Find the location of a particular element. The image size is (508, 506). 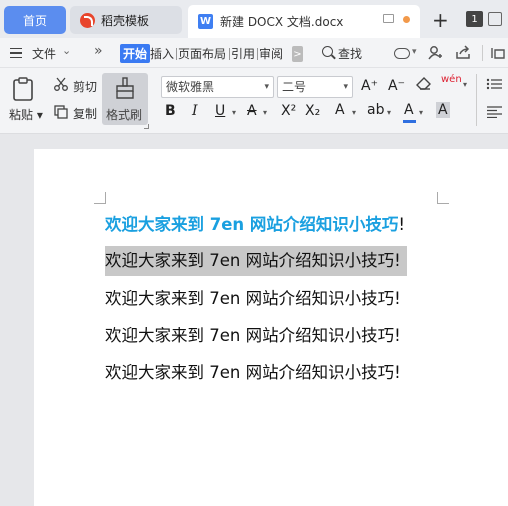

font-size-value: 二号 is located at coordinates (294, 87).